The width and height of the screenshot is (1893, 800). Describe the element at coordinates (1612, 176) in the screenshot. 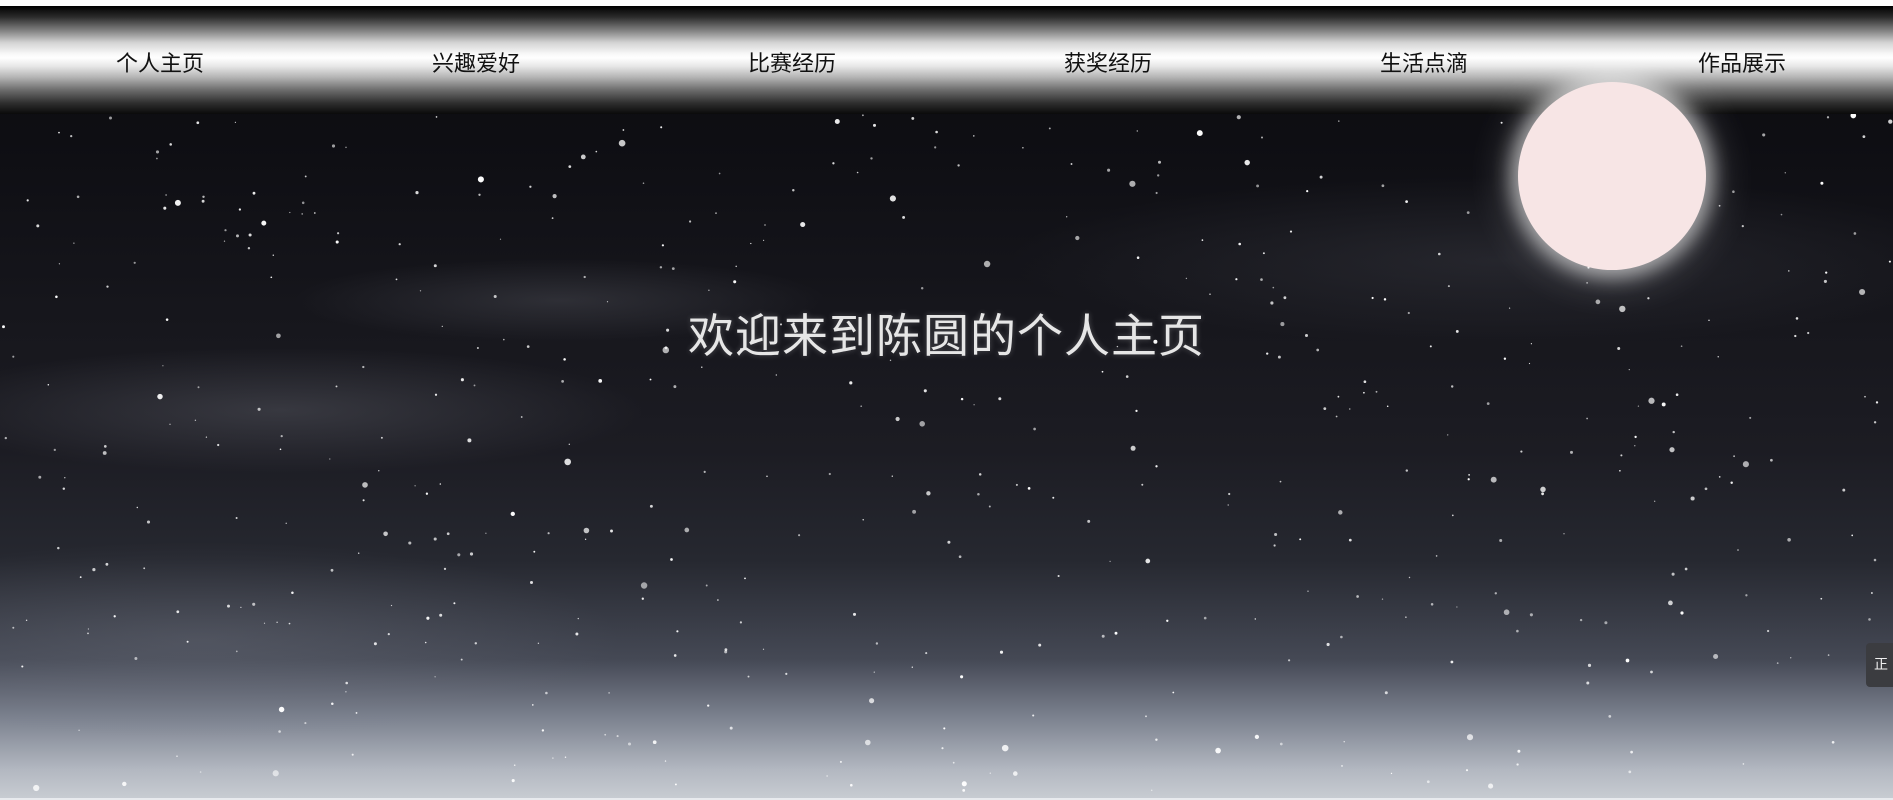

I see `moon-decoration` at that location.